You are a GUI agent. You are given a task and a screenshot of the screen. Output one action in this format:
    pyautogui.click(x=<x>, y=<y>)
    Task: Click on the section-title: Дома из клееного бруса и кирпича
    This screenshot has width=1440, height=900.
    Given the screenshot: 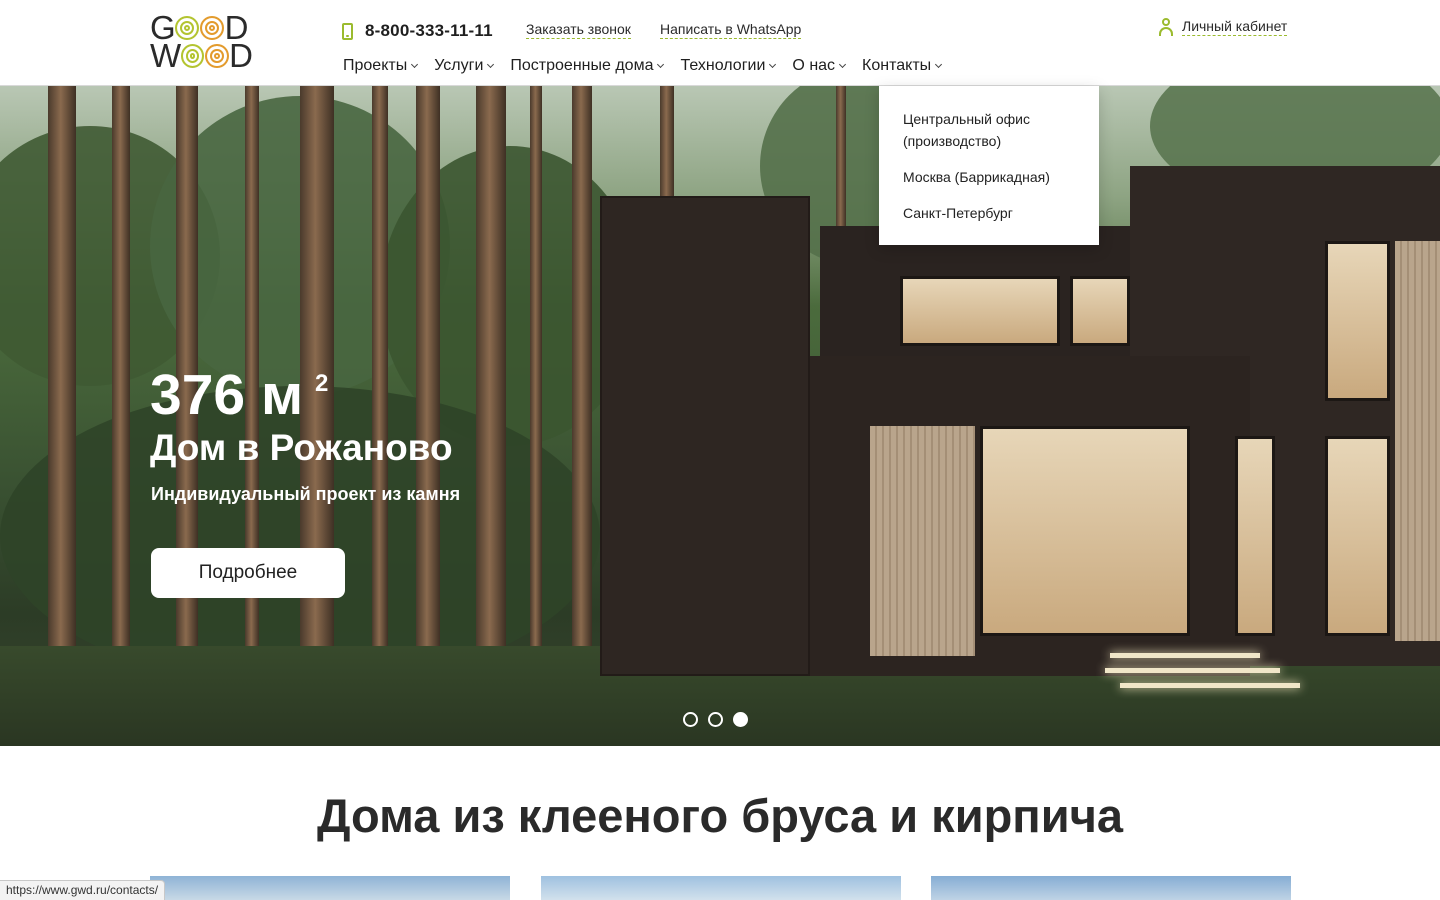 What is the action you would take?
    pyautogui.click(x=720, y=815)
    